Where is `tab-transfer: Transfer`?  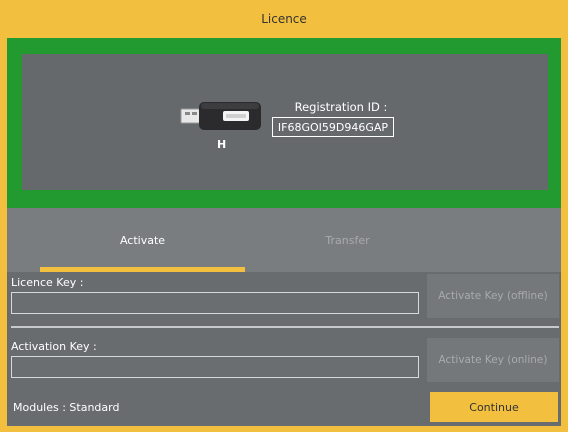
tab-transfer: Transfer is located at coordinates (347, 240).